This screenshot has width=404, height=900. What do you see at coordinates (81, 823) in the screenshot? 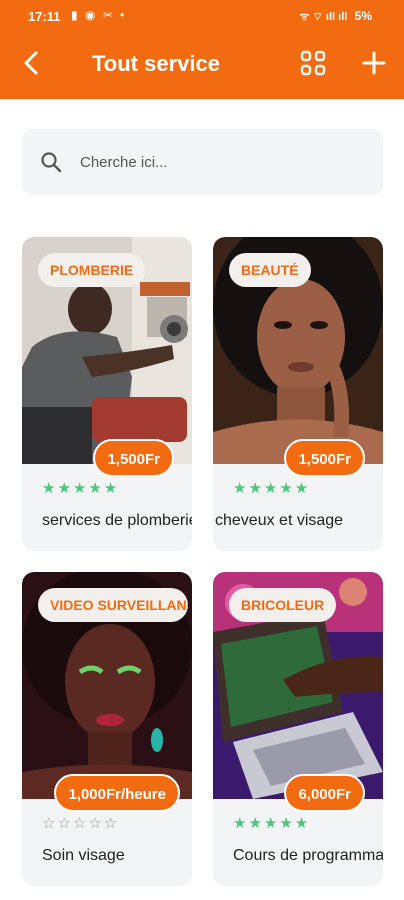
I see `rating-stars: ☆☆☆☆☆` at bounding box center [81, 823].